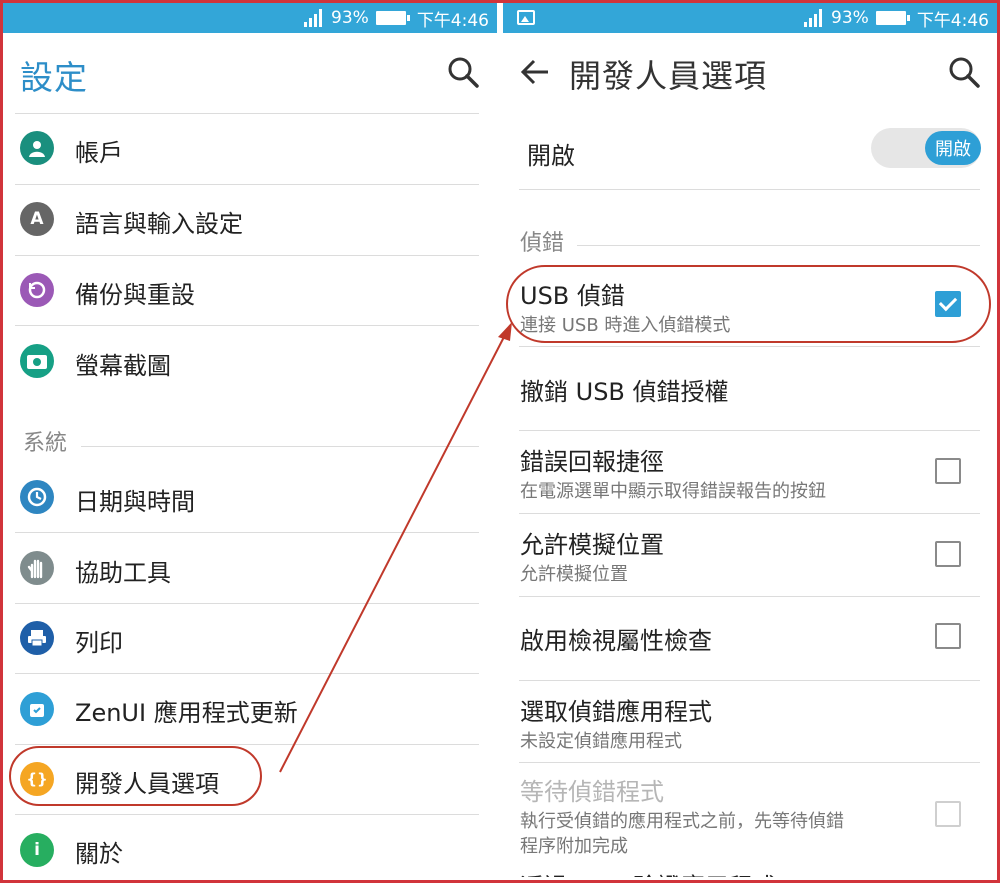  What do you see at coordinates (648, 872) in the screenshot?
I see `option-title: 透過 USB 驗證應用程式` at bounding box center [648, 872].